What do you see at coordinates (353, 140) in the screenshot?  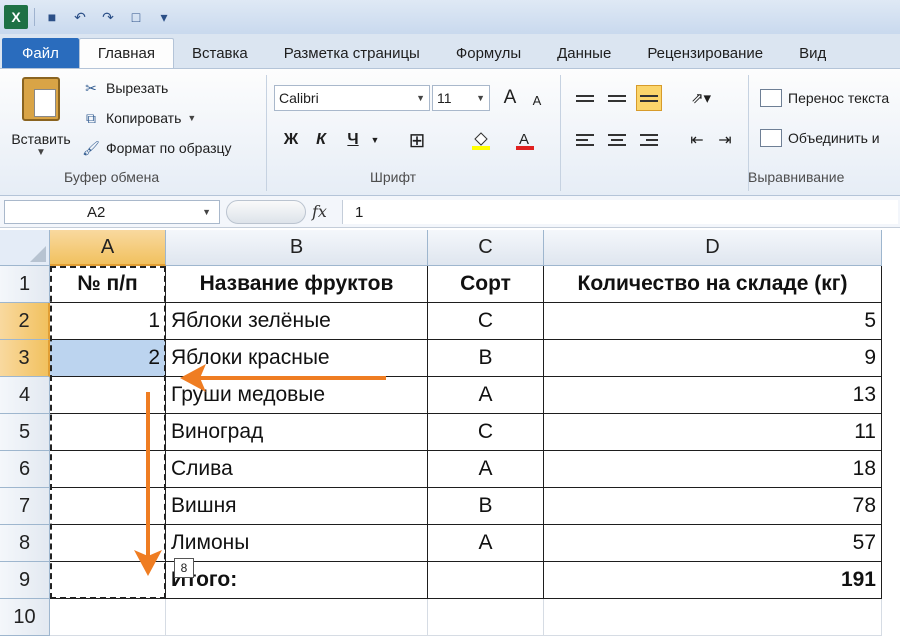 I see `underline-button: Ч` at bounding box center [353, 140].